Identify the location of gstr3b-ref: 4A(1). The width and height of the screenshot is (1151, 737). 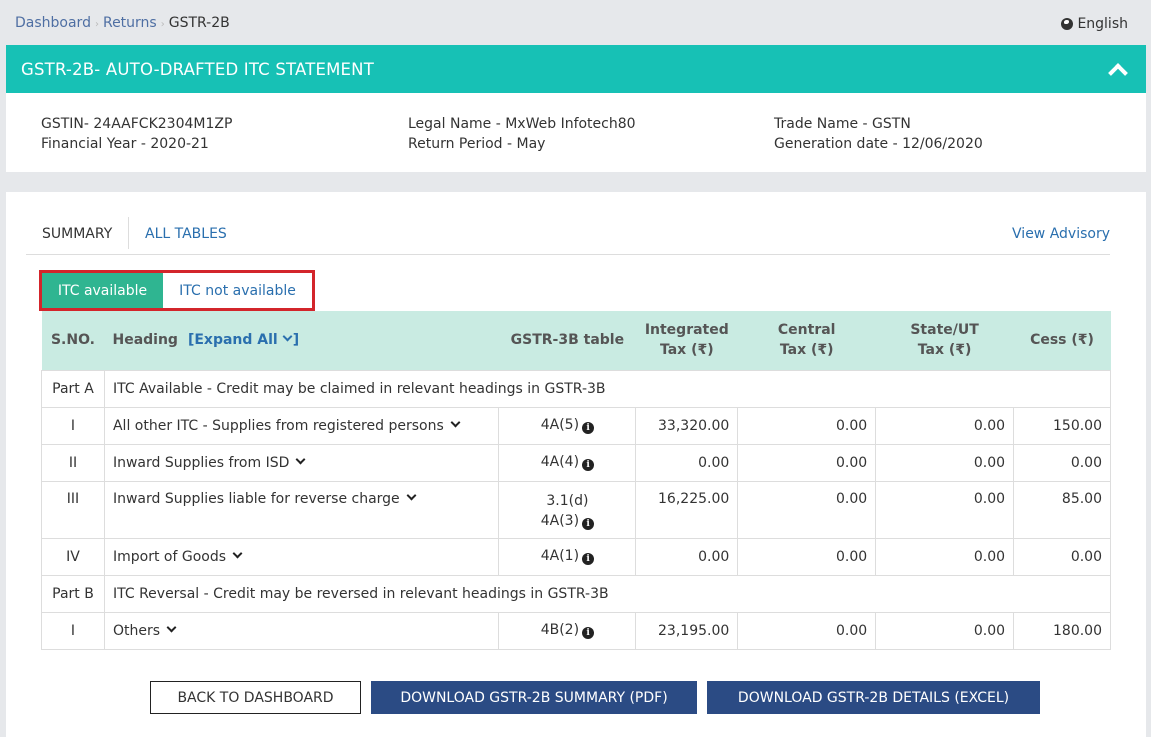
(560, 556).